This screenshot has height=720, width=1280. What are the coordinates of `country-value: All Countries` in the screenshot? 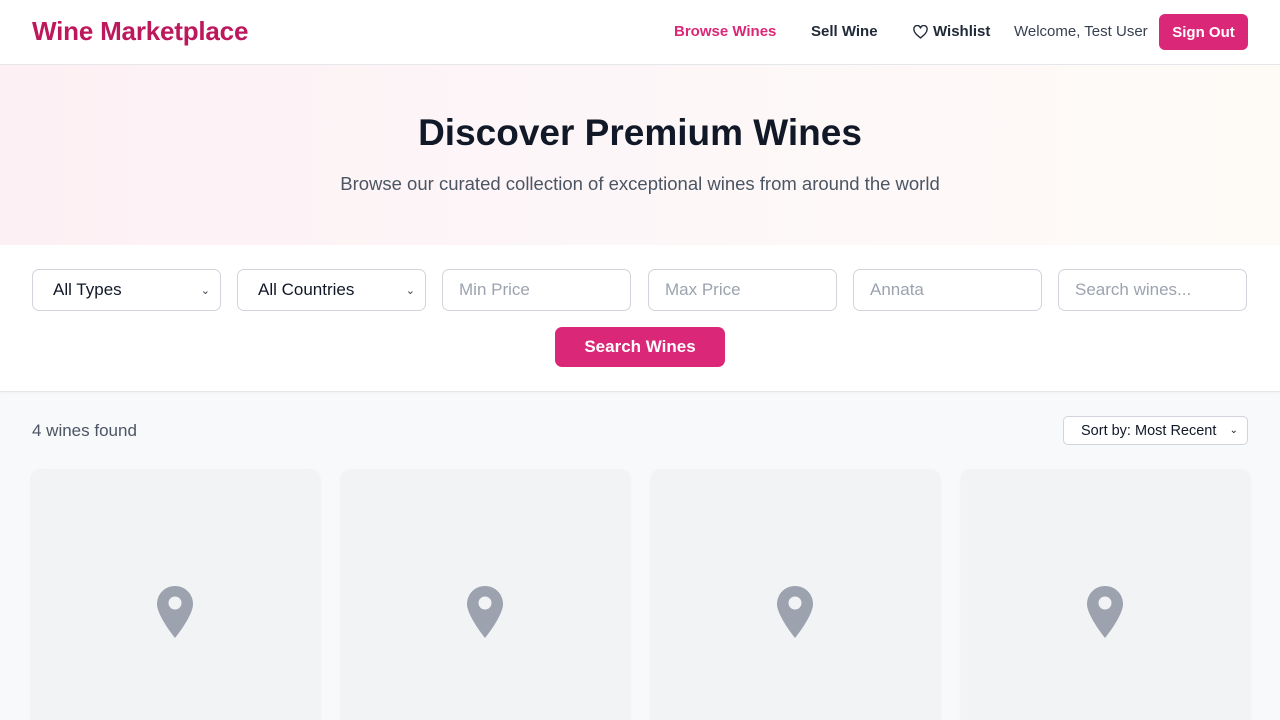 It's located at (306, 289).